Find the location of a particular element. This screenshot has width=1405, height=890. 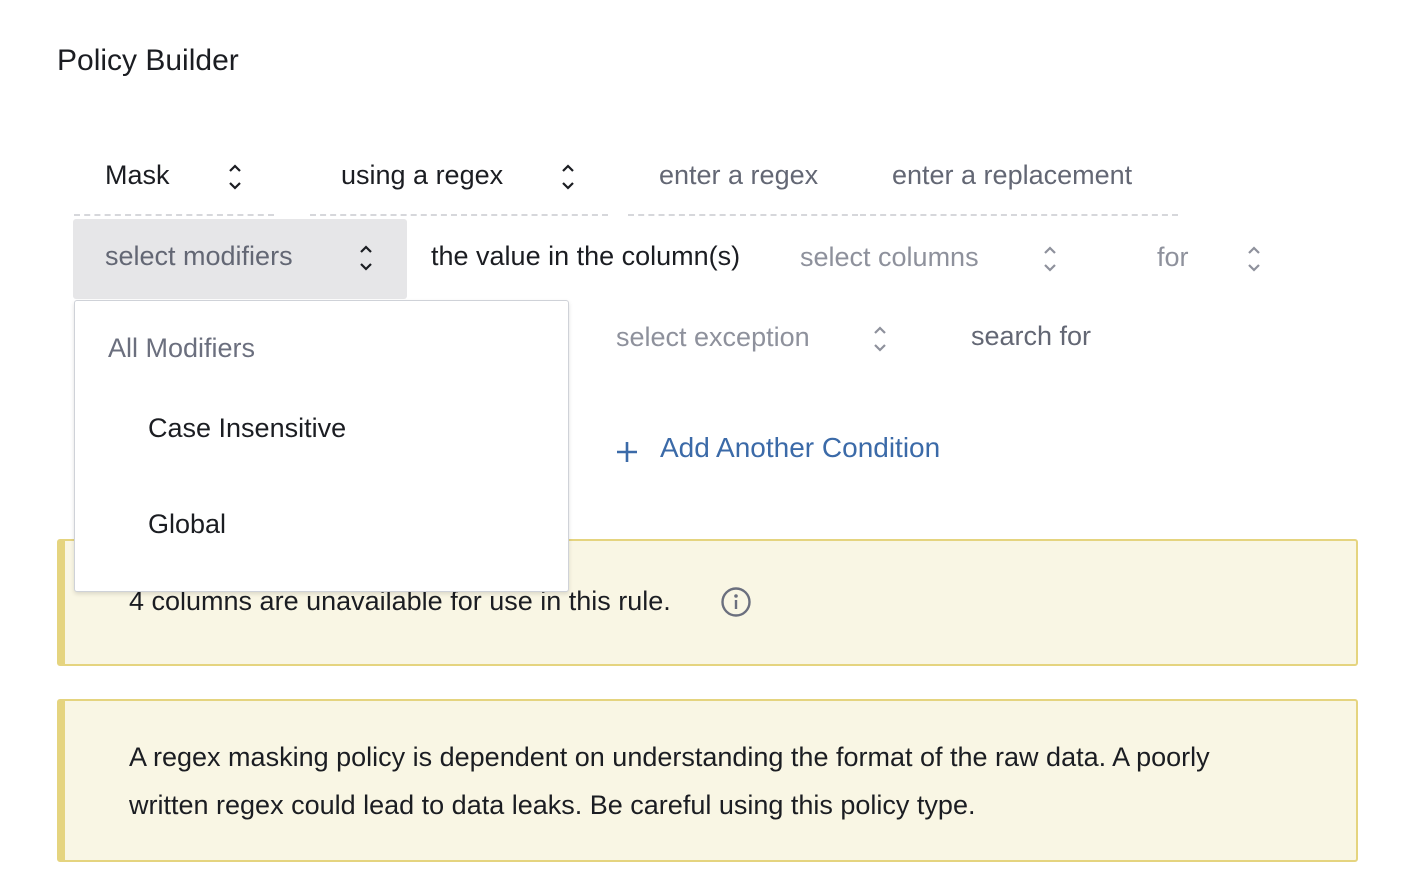

exception-select: select exception is located at coordinates (713, 337).